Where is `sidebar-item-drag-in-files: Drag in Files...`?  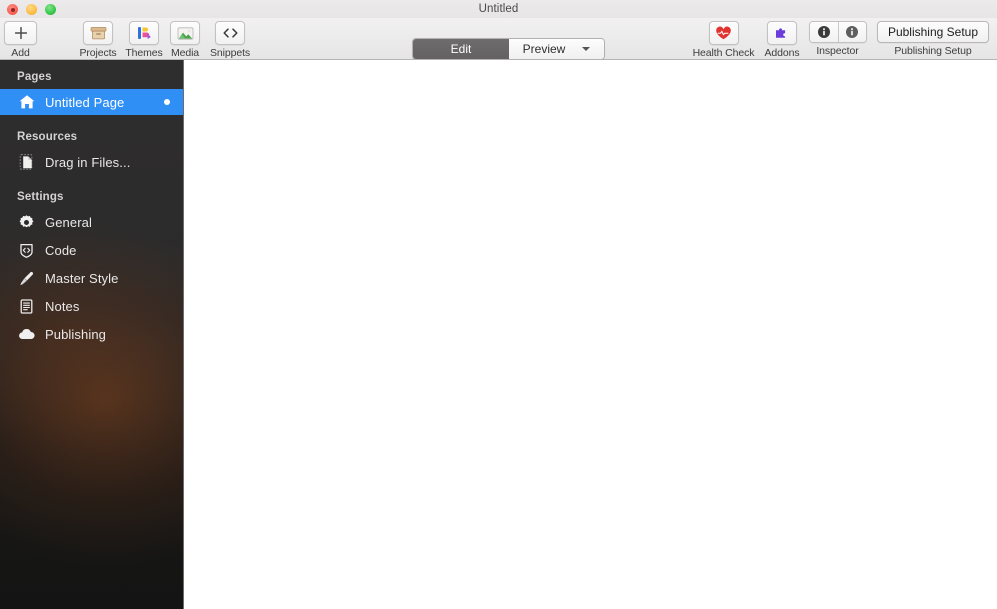
sidebar-item-drag-in-files: Drag in Files... is located at coordinates (91, 162).